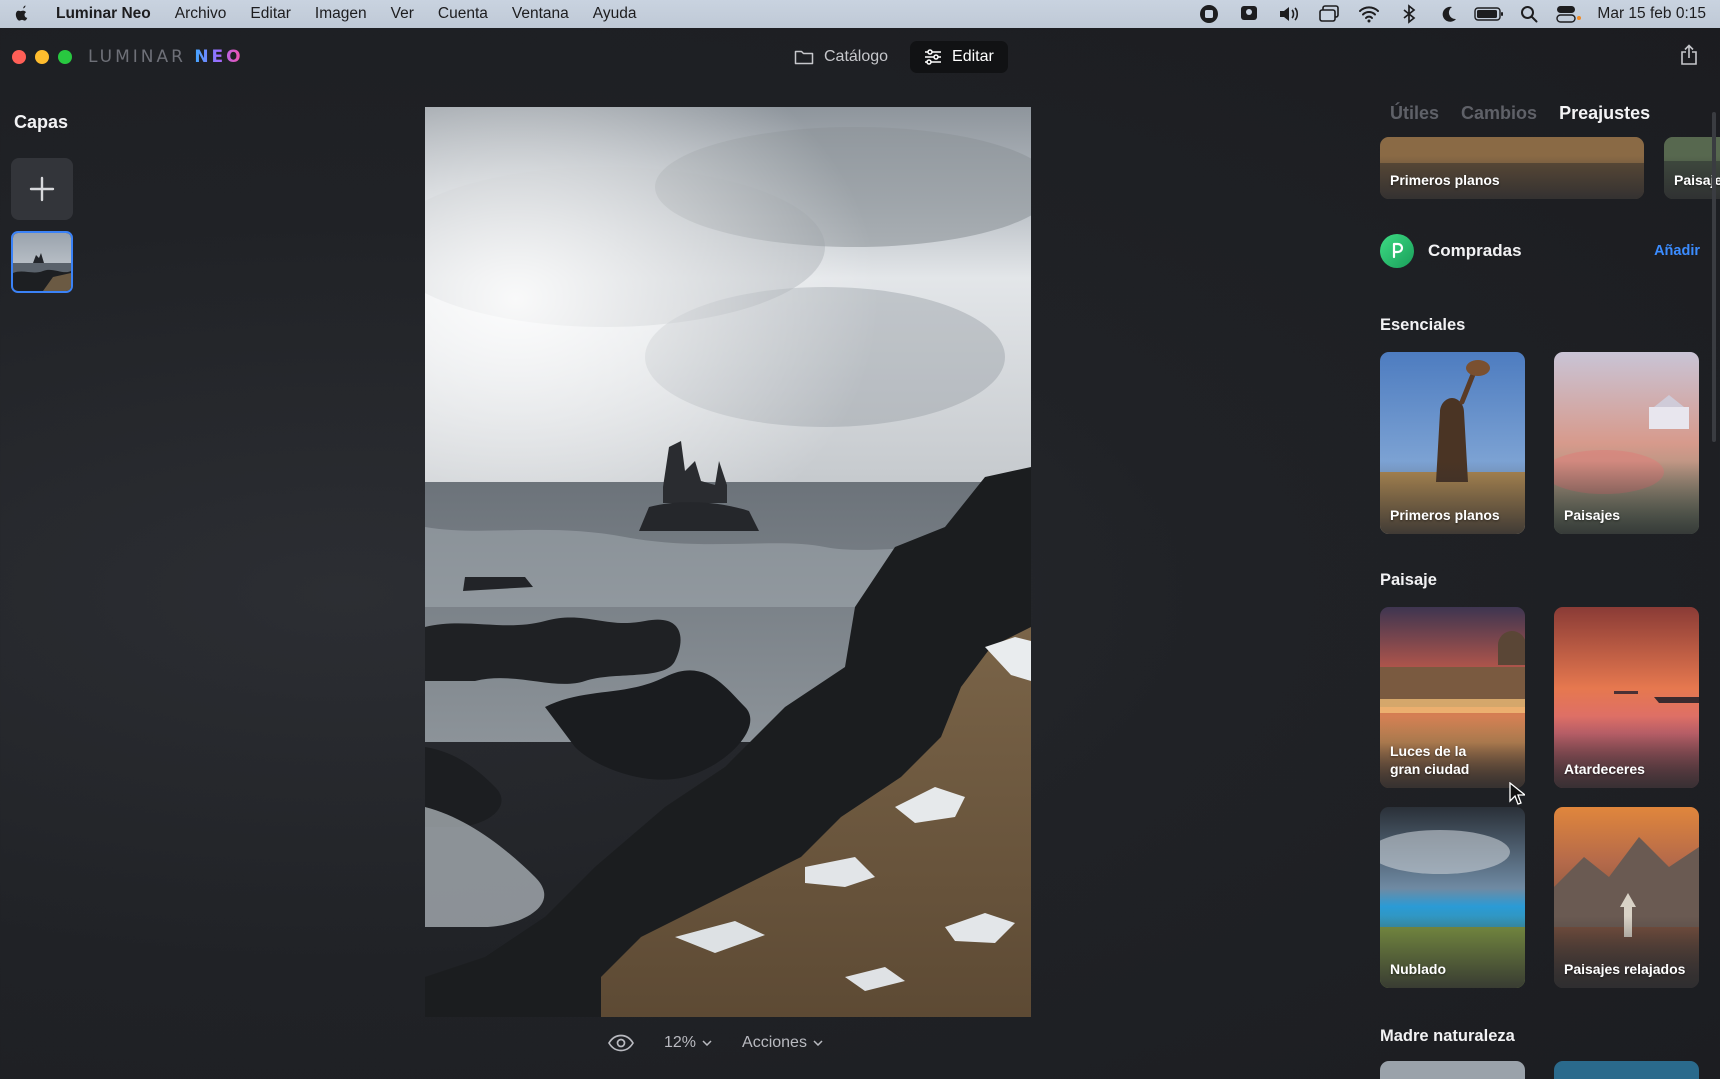 Image resolution: width=1720 pixels, height=1079 pixels. I want to click on app-logo: LUMINAR NEO, so click(166, 57).